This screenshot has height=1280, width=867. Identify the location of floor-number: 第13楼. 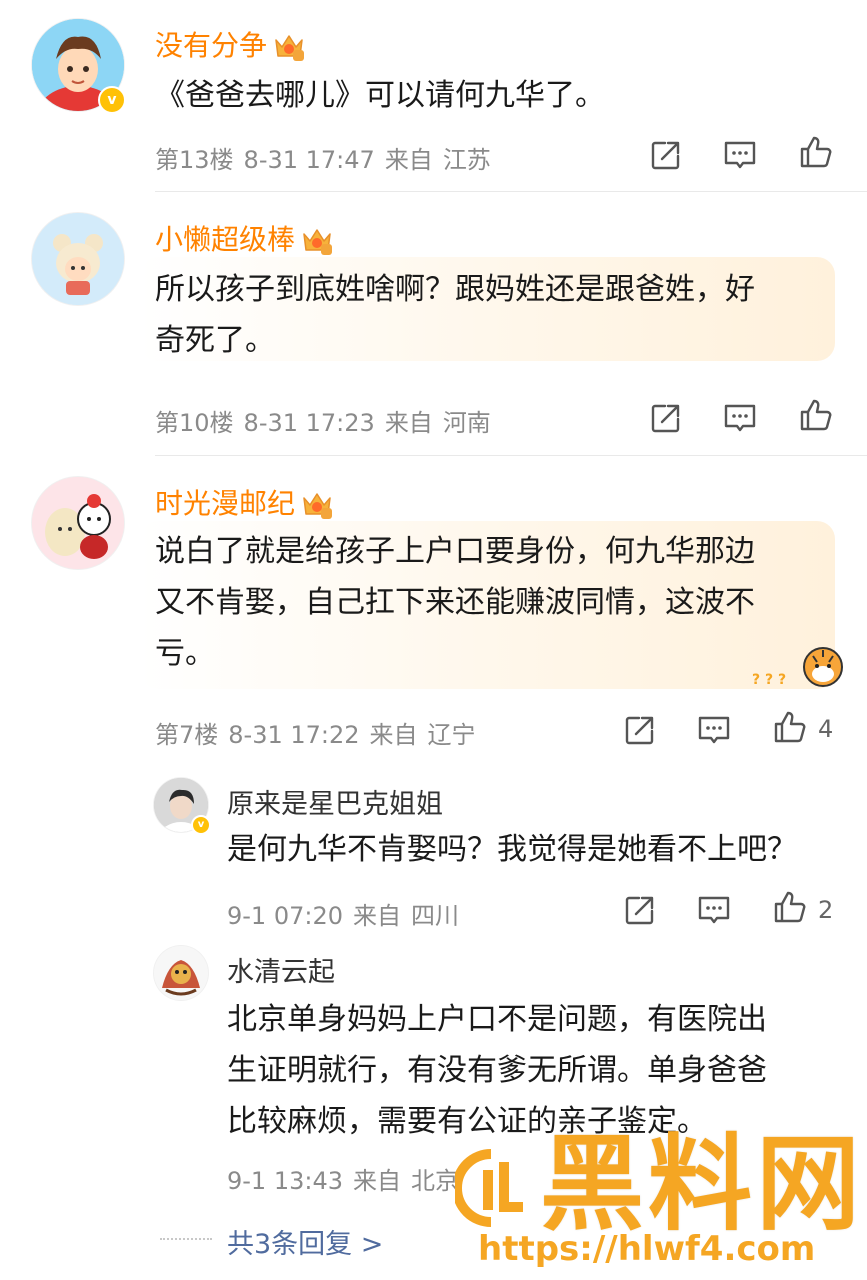
(194, 160).